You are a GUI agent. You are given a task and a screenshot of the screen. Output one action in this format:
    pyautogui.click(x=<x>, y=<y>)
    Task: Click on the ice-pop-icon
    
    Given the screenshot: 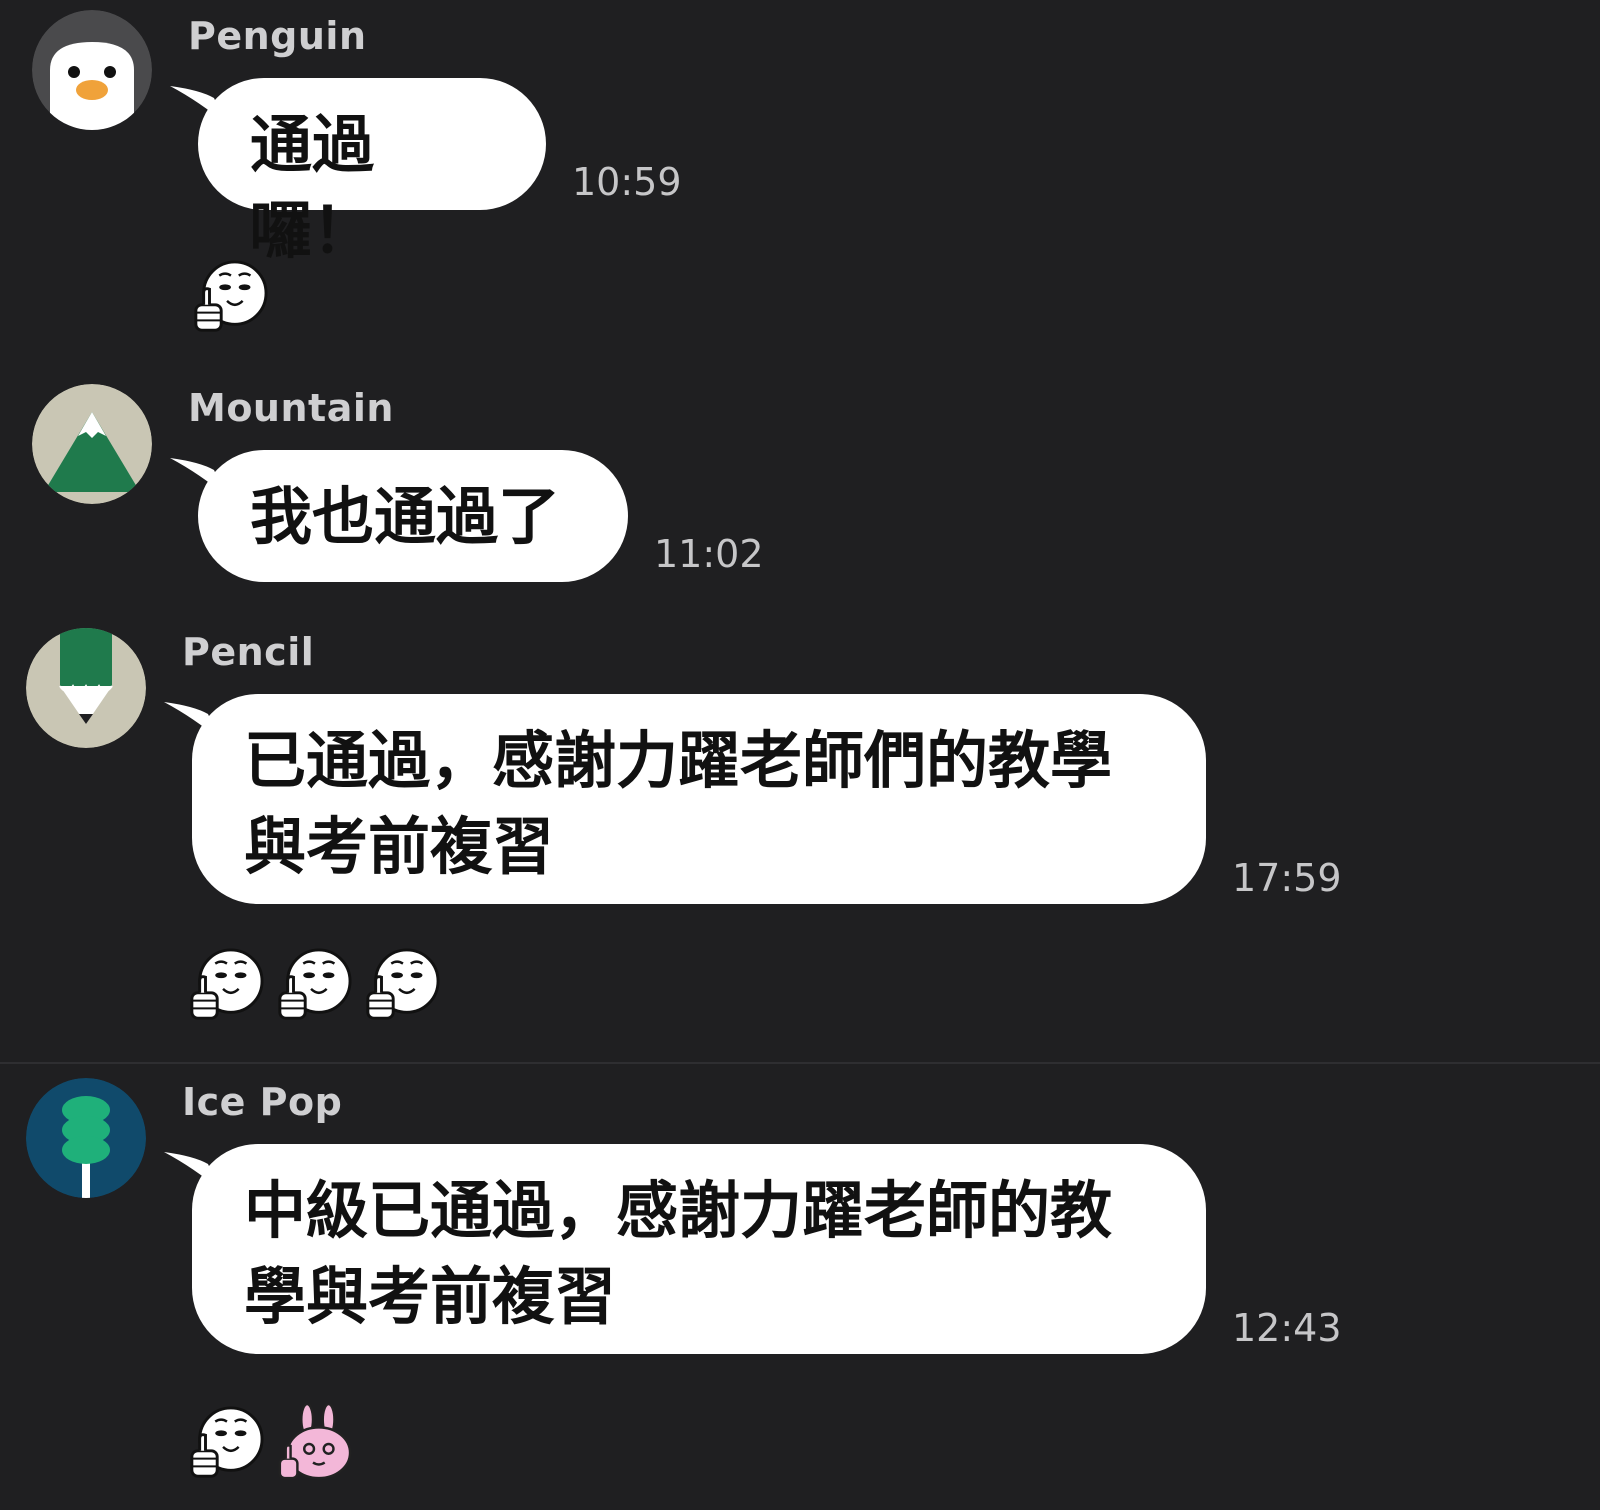 What is the action you would take?
    pyautogui.click(x=86, y=1138)
    